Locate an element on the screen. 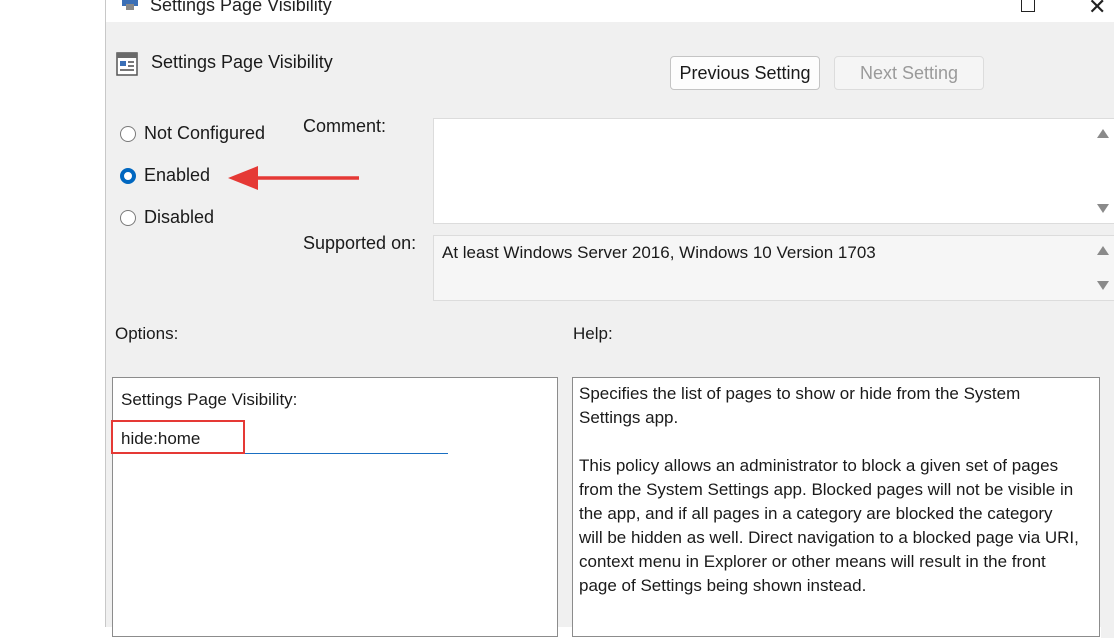 Image resolution: width=1114 pixels, height=638 pixels. previous-setting-button: Previous Setting is located at coordinates (745, 73).